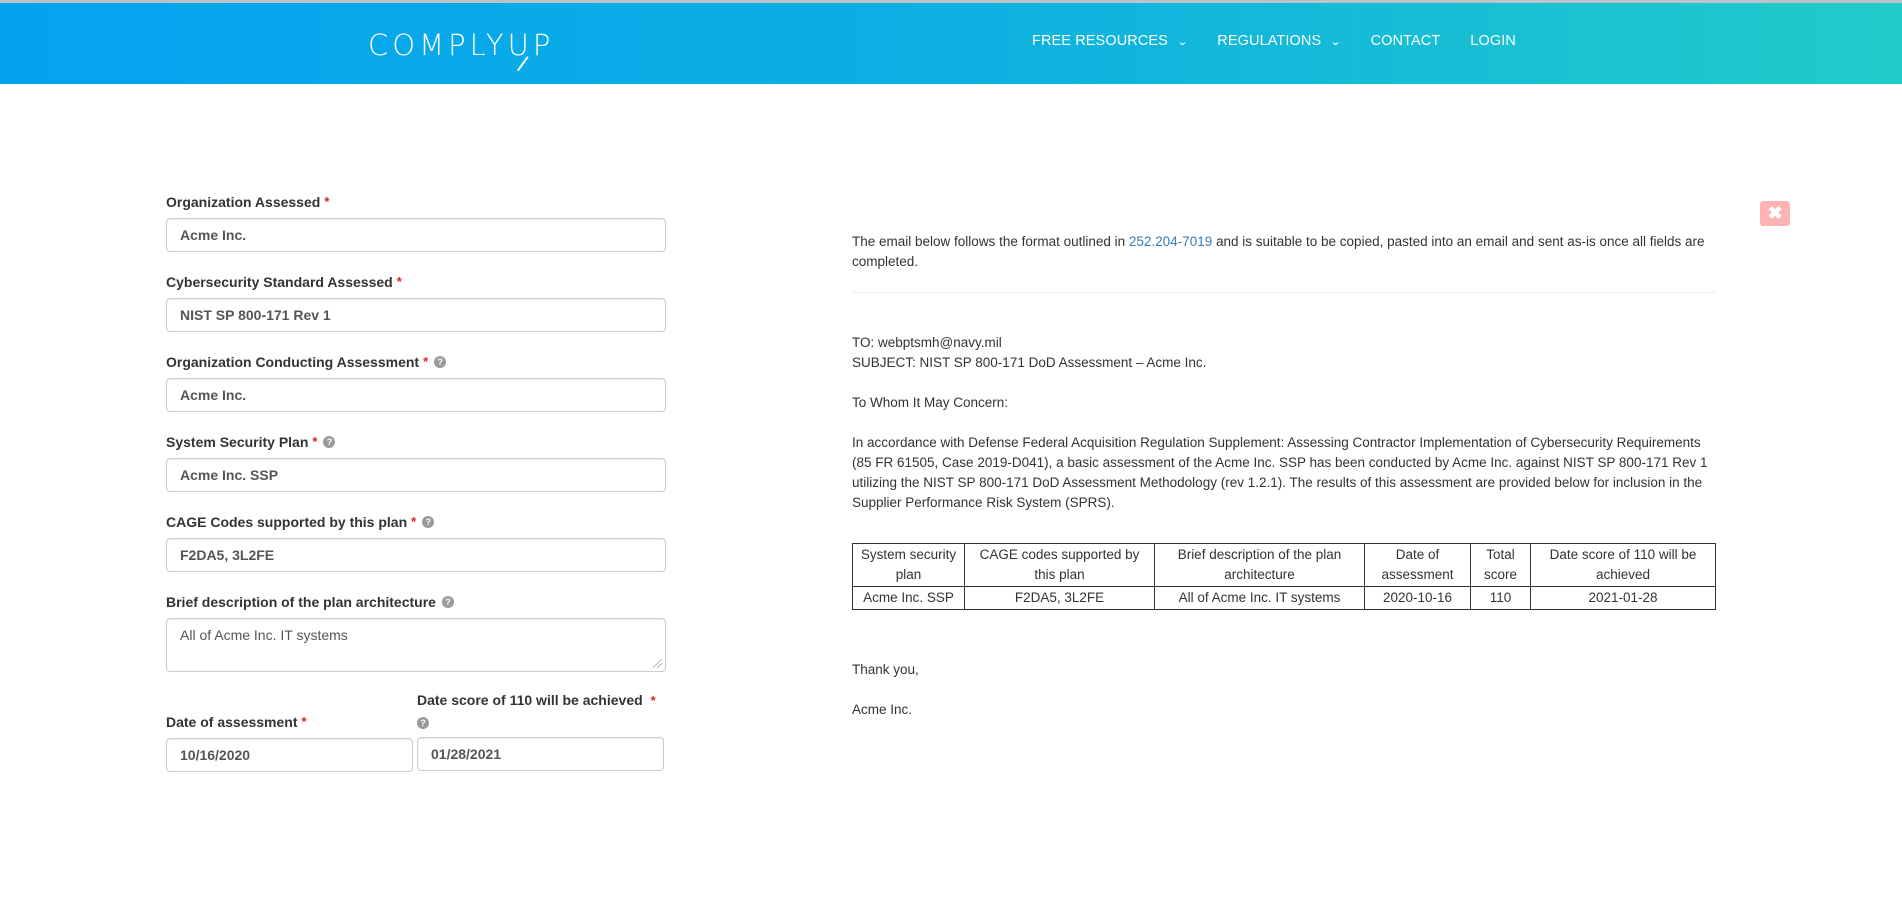  I want to click on divider, so click(1284, 292).